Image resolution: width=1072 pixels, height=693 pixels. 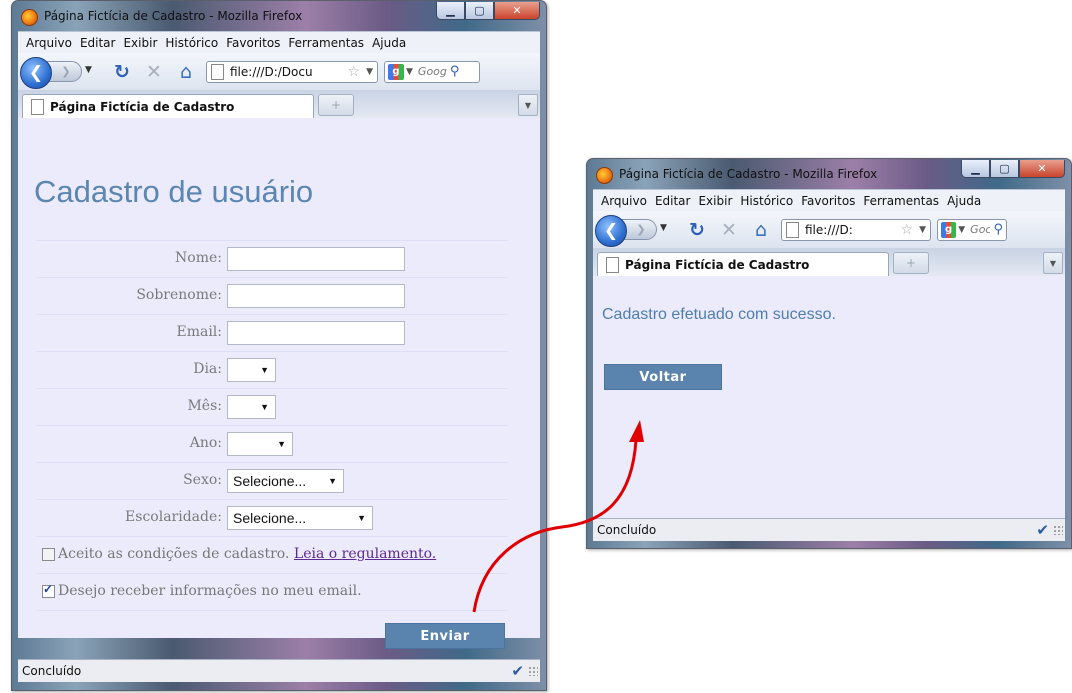 I want to click on search-box: g ▼ Goog ⚲, so click(x=432, y=71).